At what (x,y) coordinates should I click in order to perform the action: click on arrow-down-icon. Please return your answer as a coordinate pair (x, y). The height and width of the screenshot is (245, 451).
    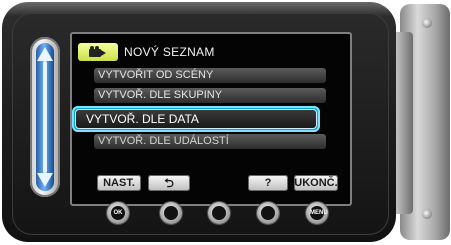
    Looking at the image, I should click on (45, 180).